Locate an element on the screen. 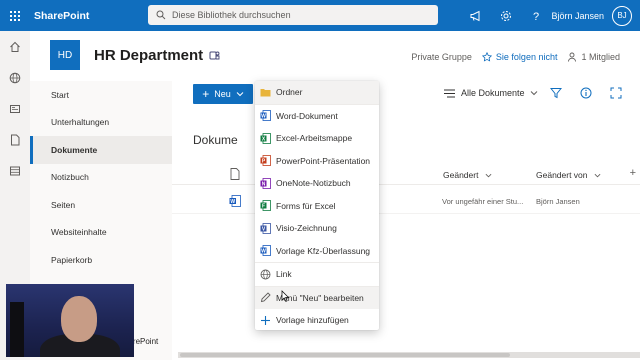 The height and width of the screenshot is (360, 640). menu-item-label: Excel-Arbeitsmappe is located at coordinates (314, 138).